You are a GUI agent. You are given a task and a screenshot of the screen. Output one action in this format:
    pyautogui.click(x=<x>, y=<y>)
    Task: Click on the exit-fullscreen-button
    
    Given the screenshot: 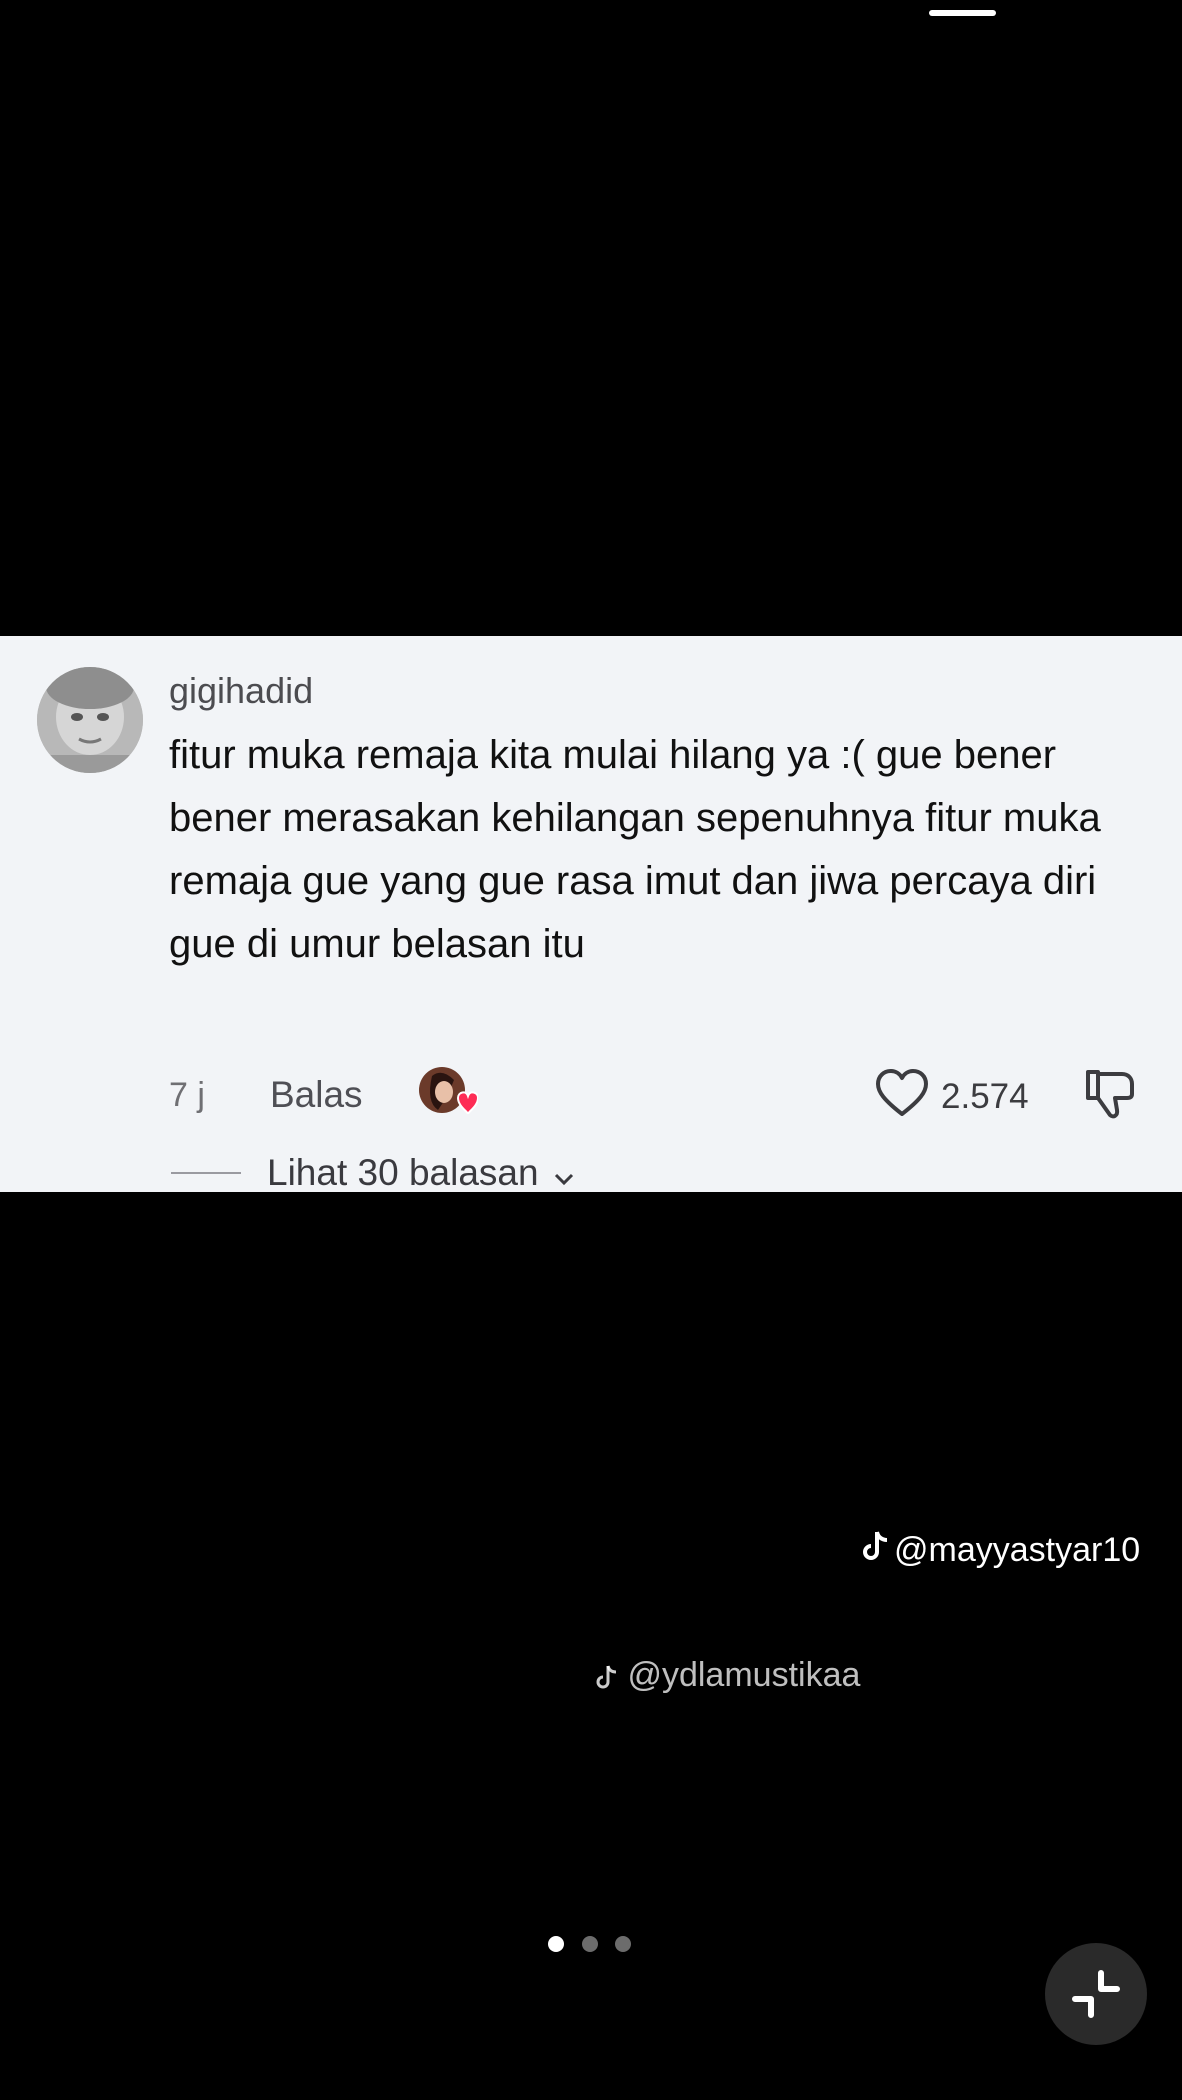 What is the action you would take?
    pyautogui.click(x=1096, y=1994)
    